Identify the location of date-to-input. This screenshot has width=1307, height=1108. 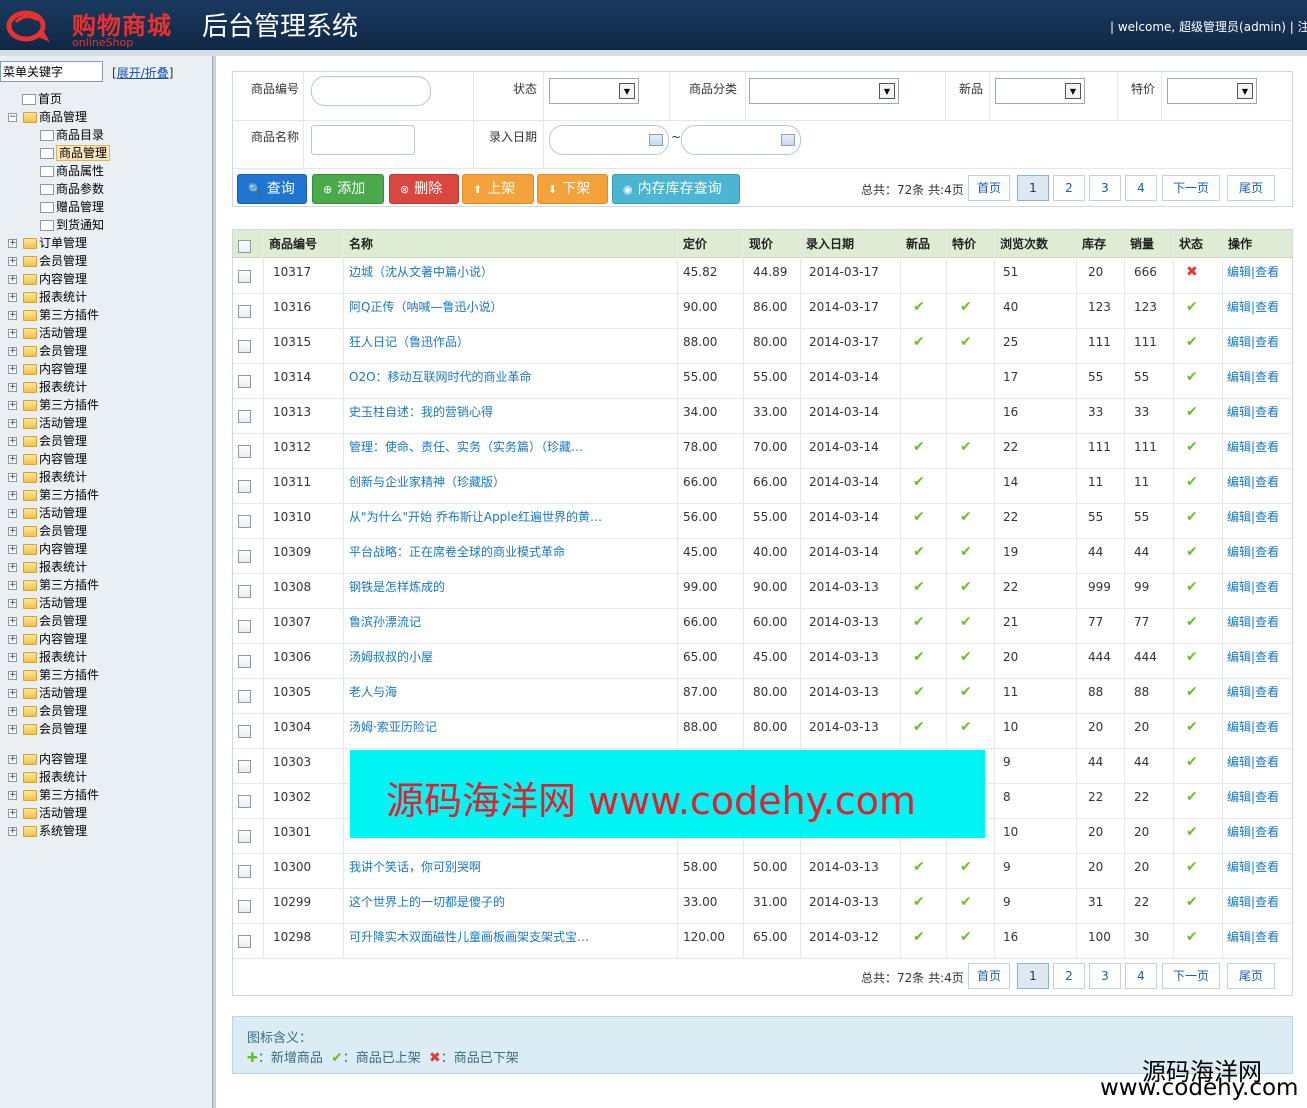
(741, 140).